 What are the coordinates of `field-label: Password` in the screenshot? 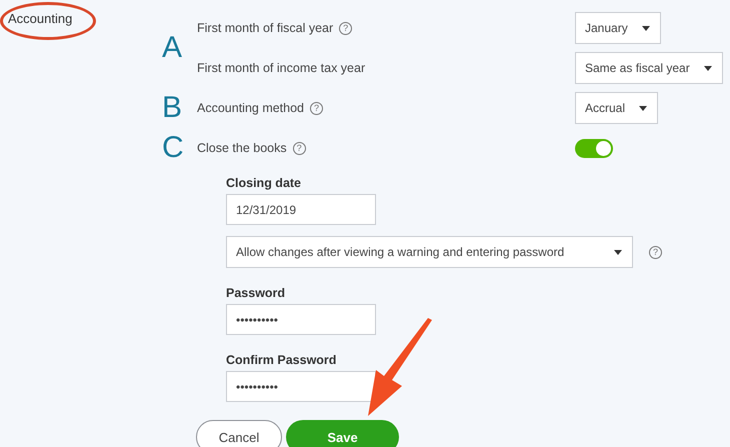 It's located at (256, 293).